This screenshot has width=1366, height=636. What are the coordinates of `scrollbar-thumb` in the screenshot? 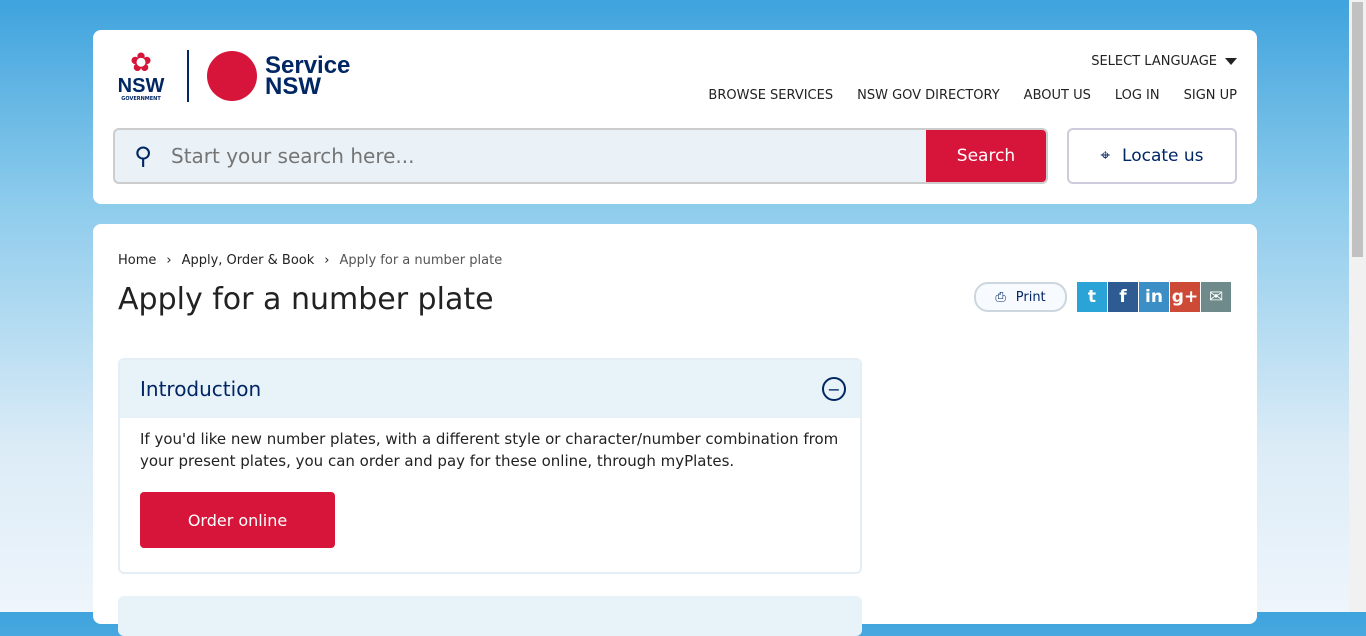 It's located at (1357, 129).